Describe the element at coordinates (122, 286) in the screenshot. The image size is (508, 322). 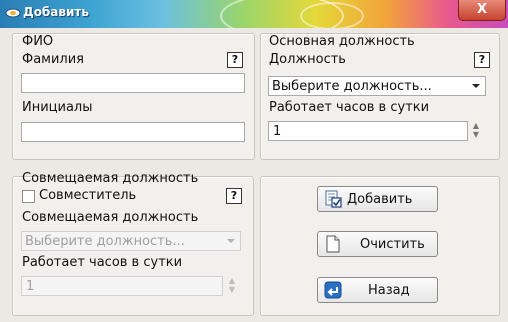
I see `combined-hours-input: 1` at that location.